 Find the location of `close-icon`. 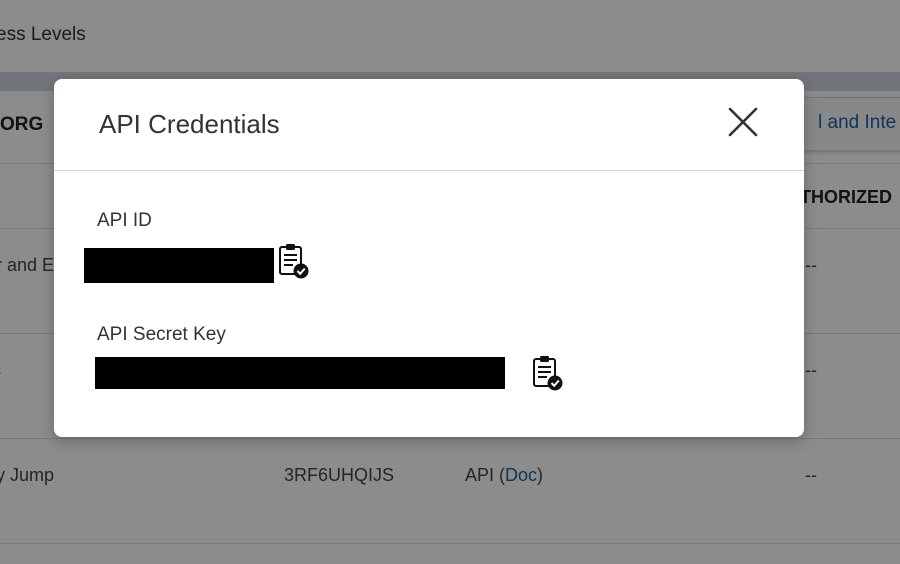

close-icon is located at coordinates (743, 122).